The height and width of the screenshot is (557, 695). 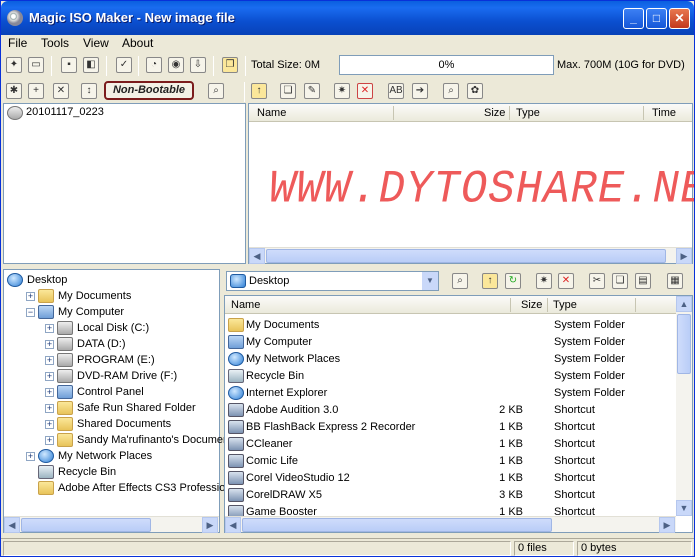 I want to click on compress-icon: ◔, so click(x=154, y=65).